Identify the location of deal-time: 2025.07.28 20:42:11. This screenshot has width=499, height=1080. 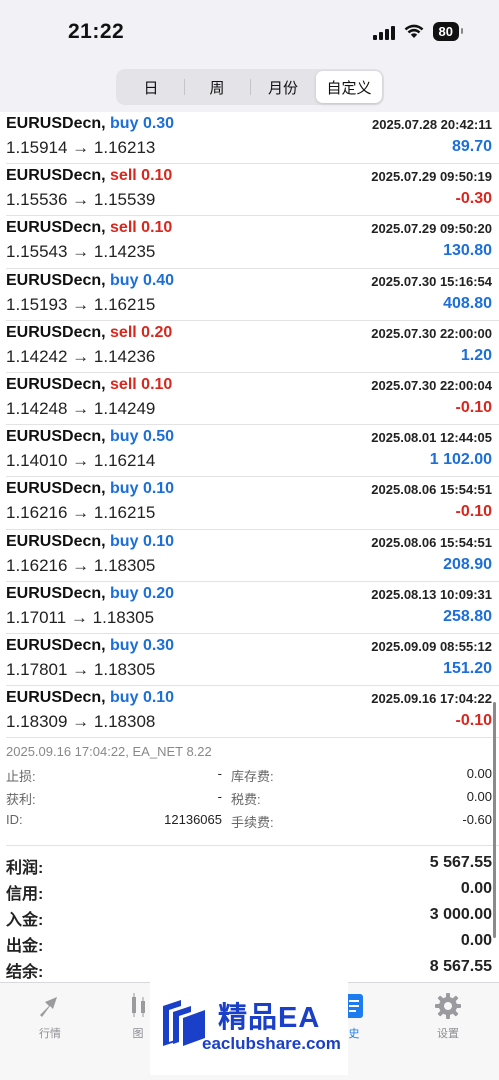
(432, 124).